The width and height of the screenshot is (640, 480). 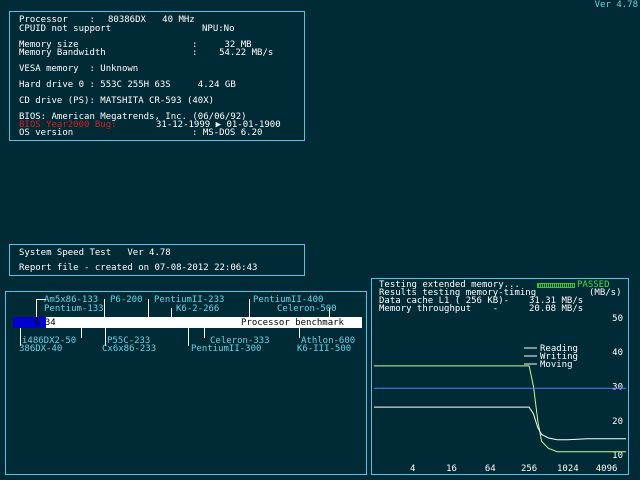 What do you see at coordinates (529, 469) in the screenshot?
I see `x-tick-256: 256` at bounding box center [529, 469].